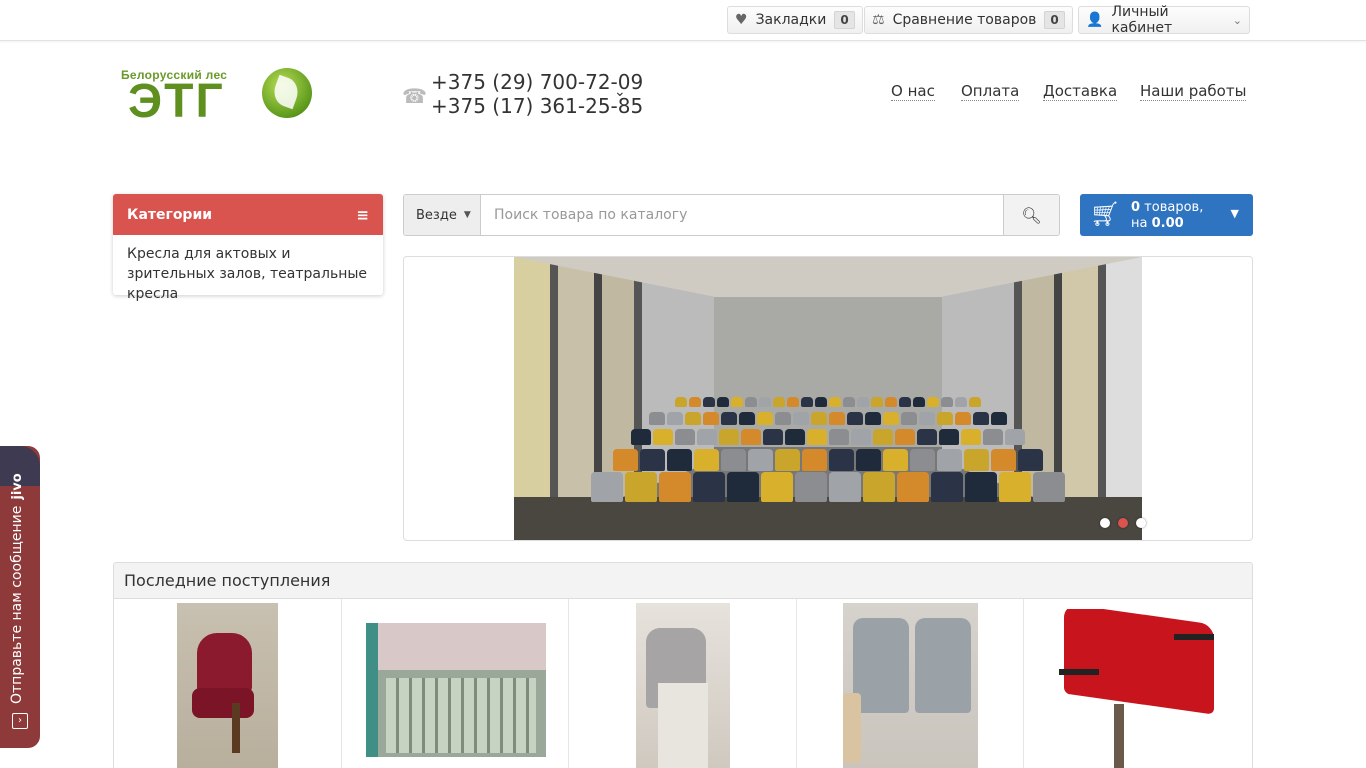 This screenshot has height=768, width=1366. What do you see at coordinates (620, 92) in the screenshot?
I see `phones-chevron-icon: ⌄` at bounding box center [620, 92].